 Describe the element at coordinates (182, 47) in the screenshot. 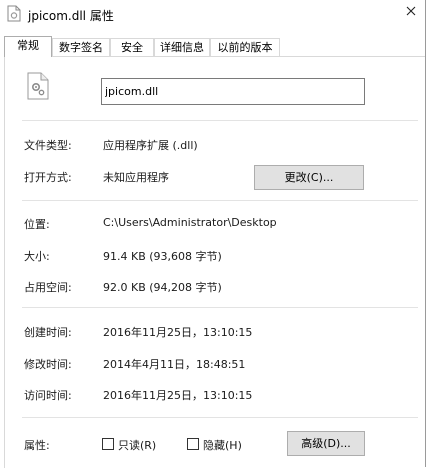

I see `tab-details: 详细信息` at that location.